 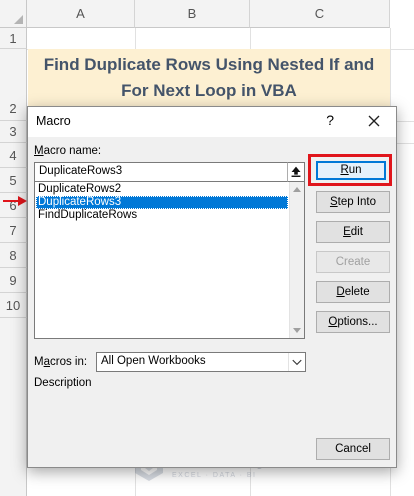 I want to click on row-header-1: 1, so click(x=13, y=38).